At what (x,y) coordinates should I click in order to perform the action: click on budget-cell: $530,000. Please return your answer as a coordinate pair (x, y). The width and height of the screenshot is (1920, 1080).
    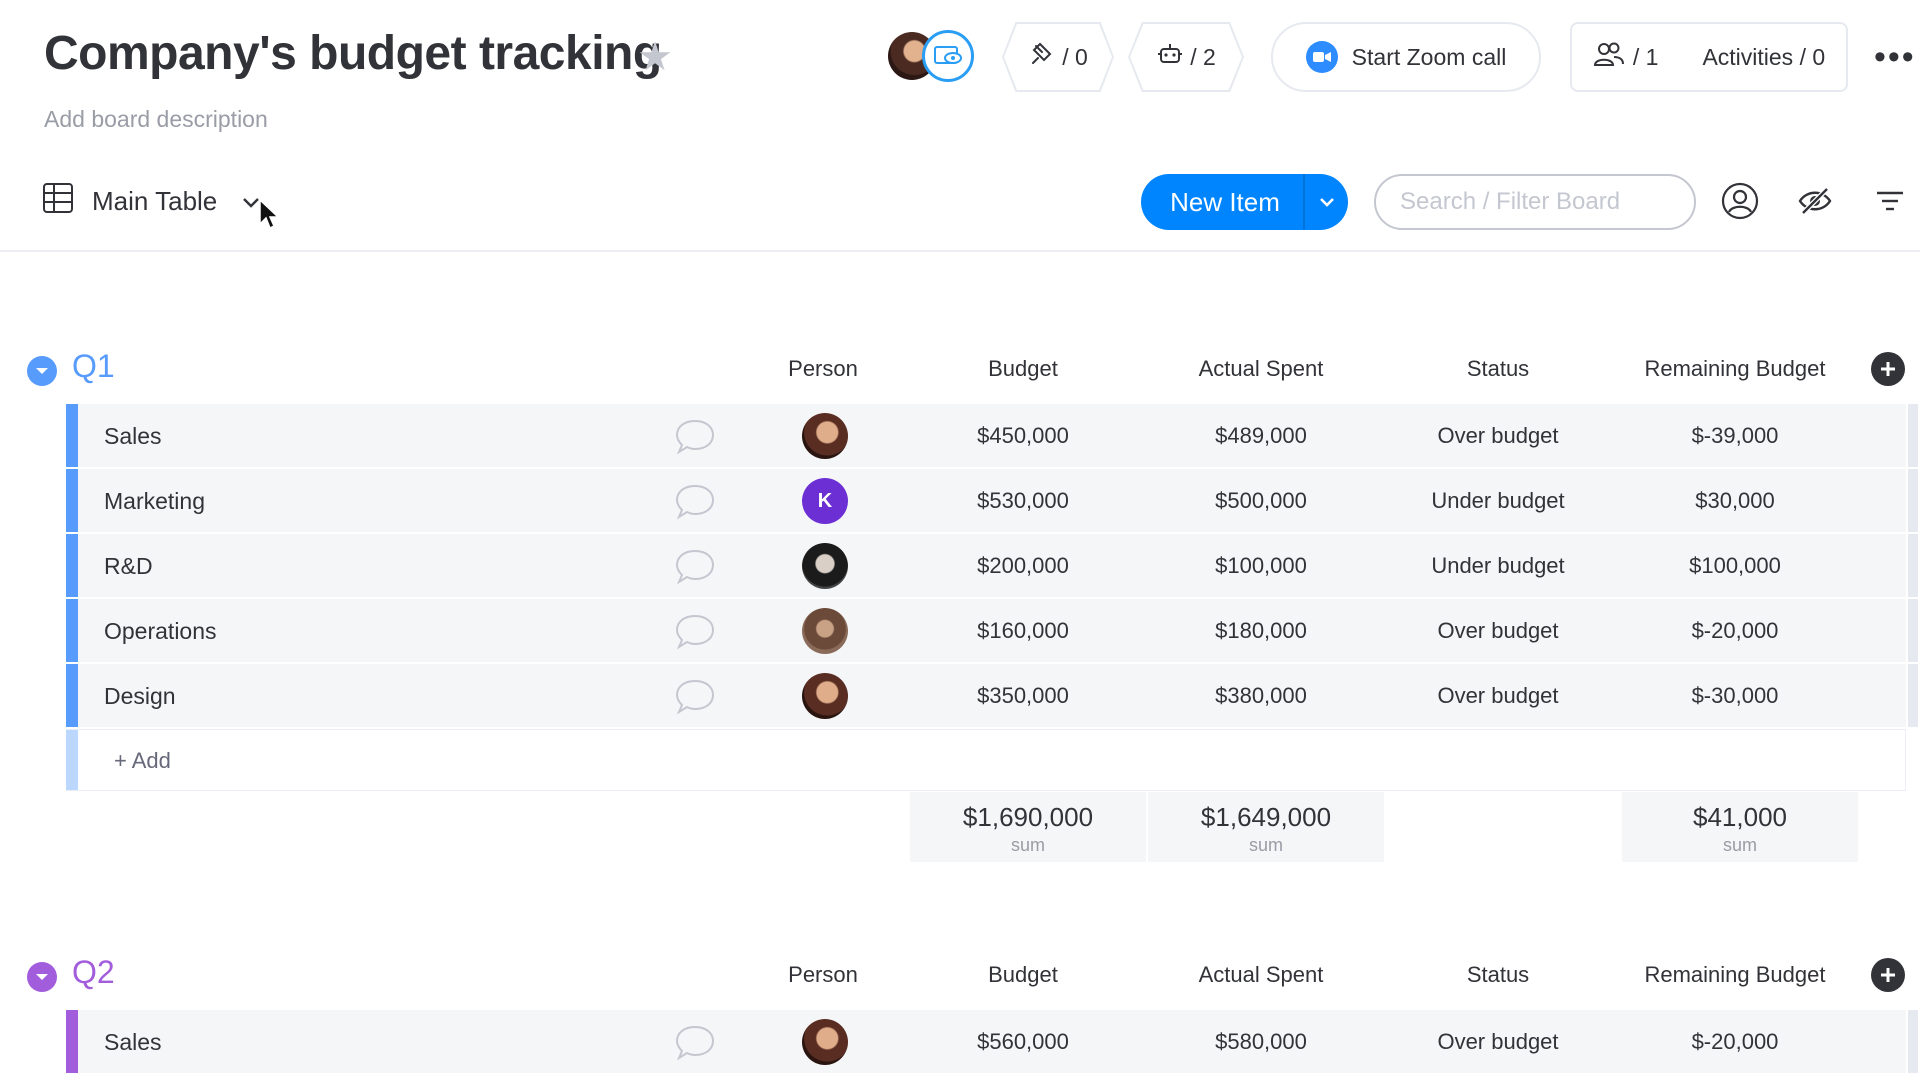
    Looking at the image, I should click on (1023, 501).